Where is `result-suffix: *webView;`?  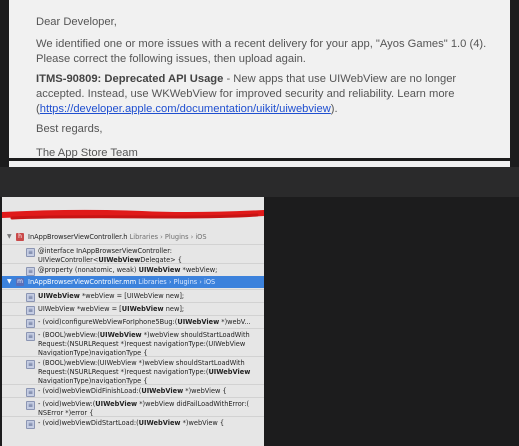 result-suffix: *webView; is located at coordinates (199, 270).